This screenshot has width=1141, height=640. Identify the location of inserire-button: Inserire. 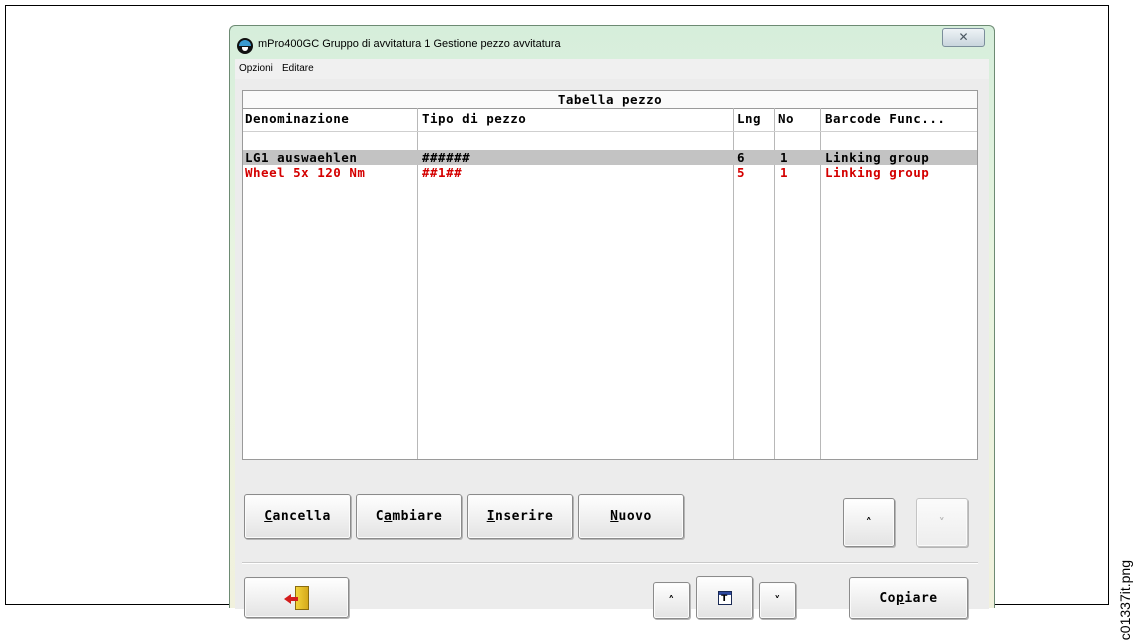
(520, 516).